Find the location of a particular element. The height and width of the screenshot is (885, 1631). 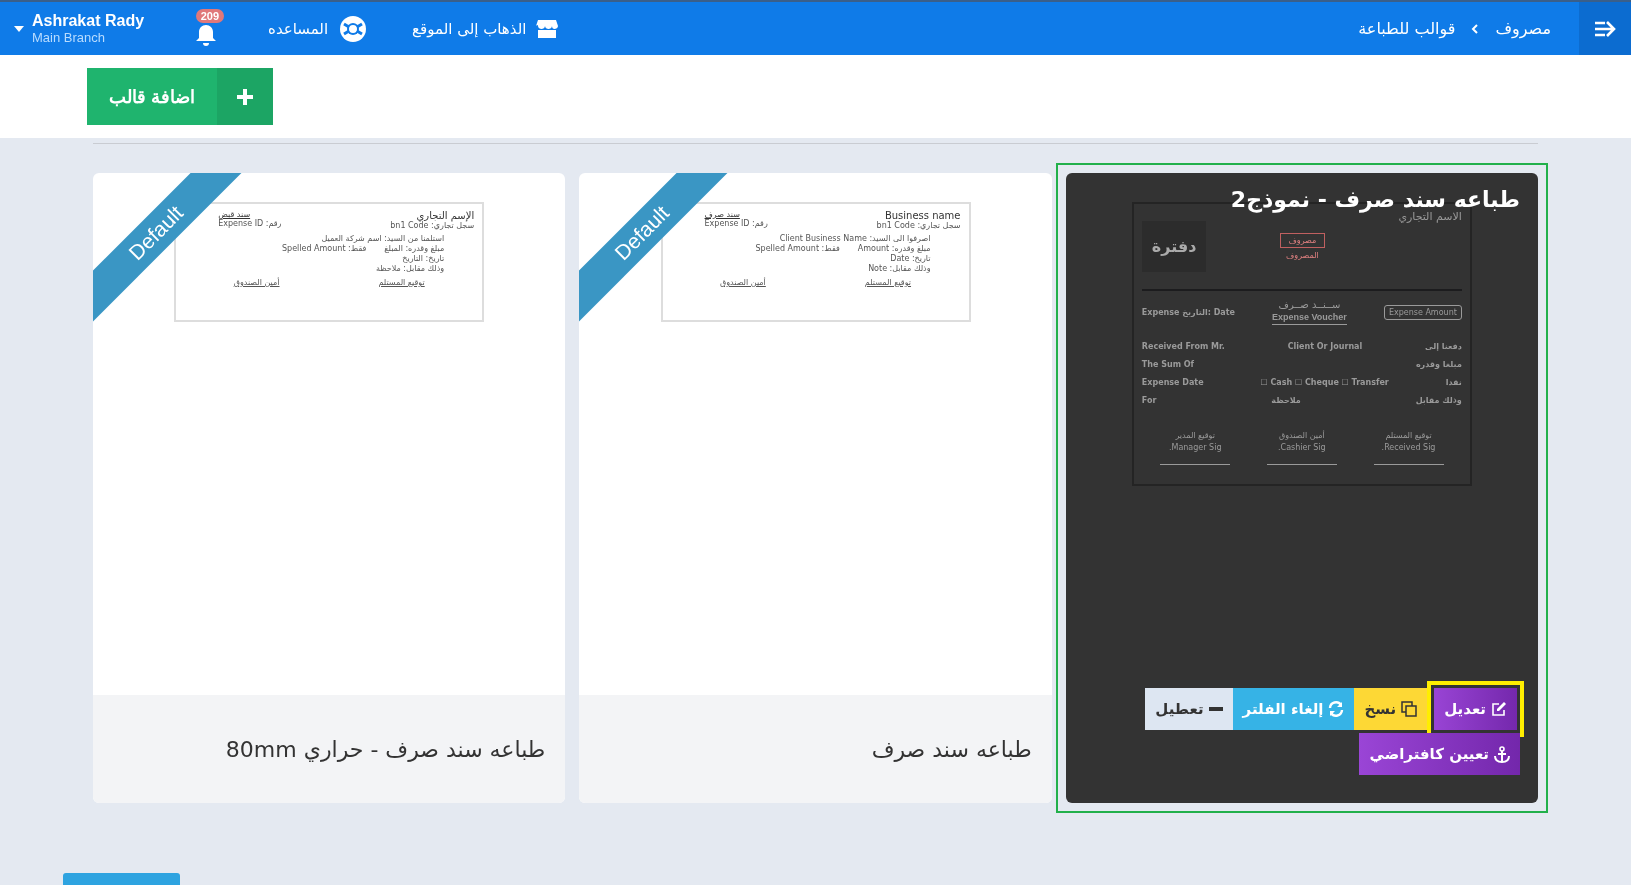

template-title: طباعه سند صرف is located at coordinates (951, 749).